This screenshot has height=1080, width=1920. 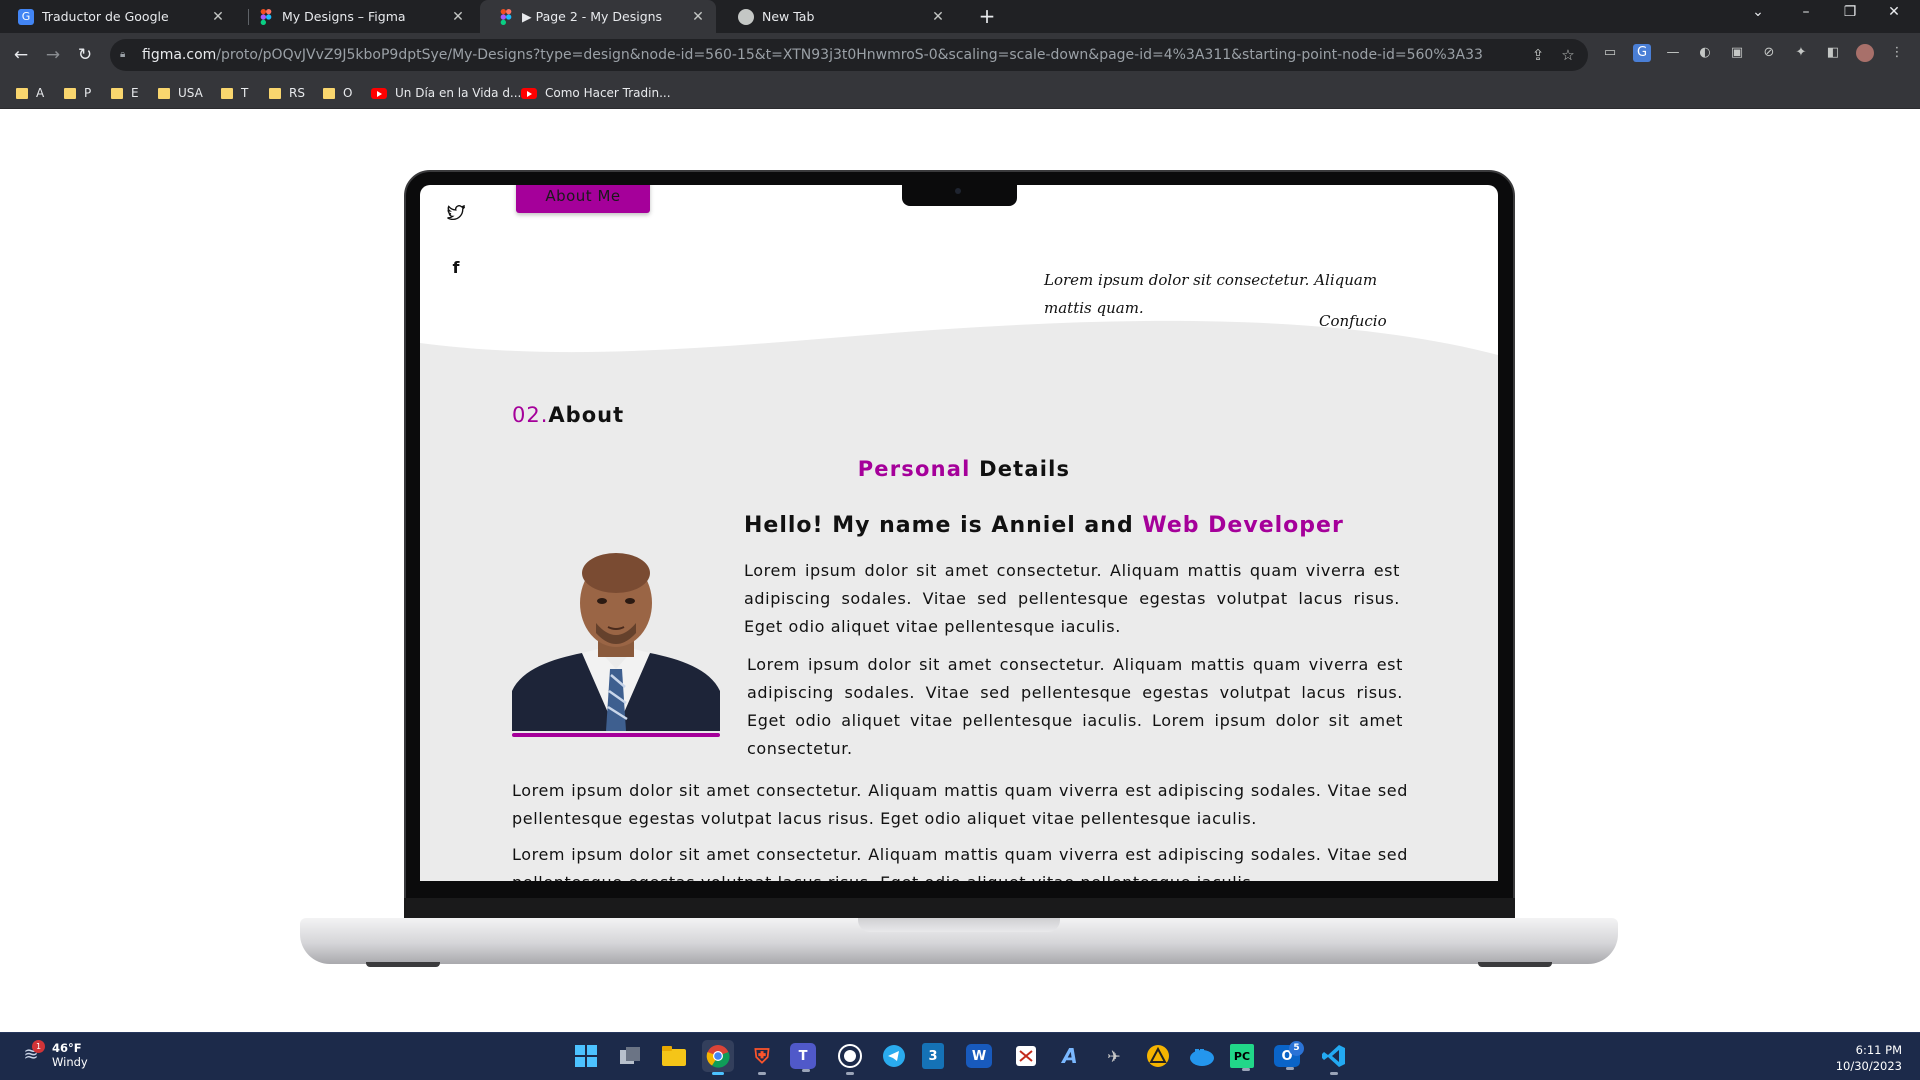 What do you see at coordinates (964, 469) in the screenshot?
I see `personal-details-heading: Personal Details` at bounding box center [964, 469].